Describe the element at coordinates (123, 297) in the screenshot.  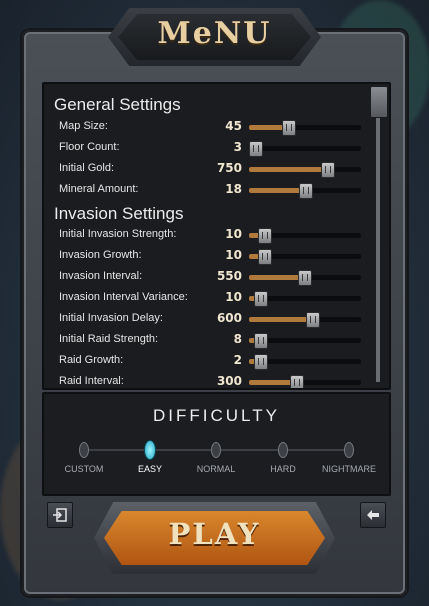
I see `setting-label: Invasion Interval Variance:` at that location.